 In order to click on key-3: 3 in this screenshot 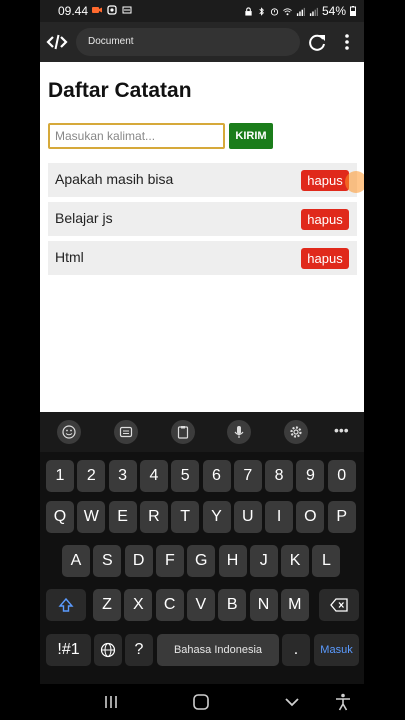, I will do `click(122, 476)`.